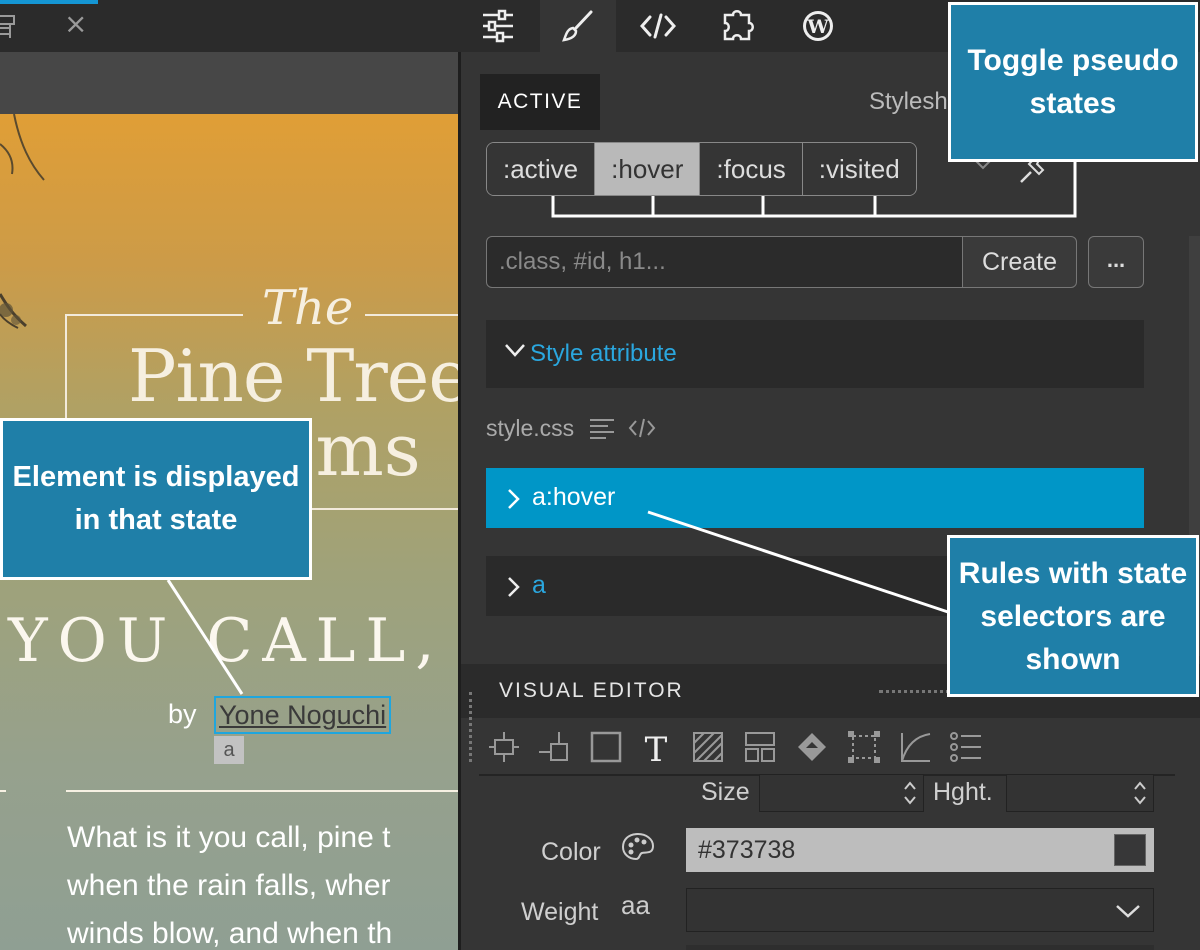 The image size is (1200, 950). What do you see at coordinates (864, 747) in the screenshot?
I see `border-icon` at bounding box center [864, 747].